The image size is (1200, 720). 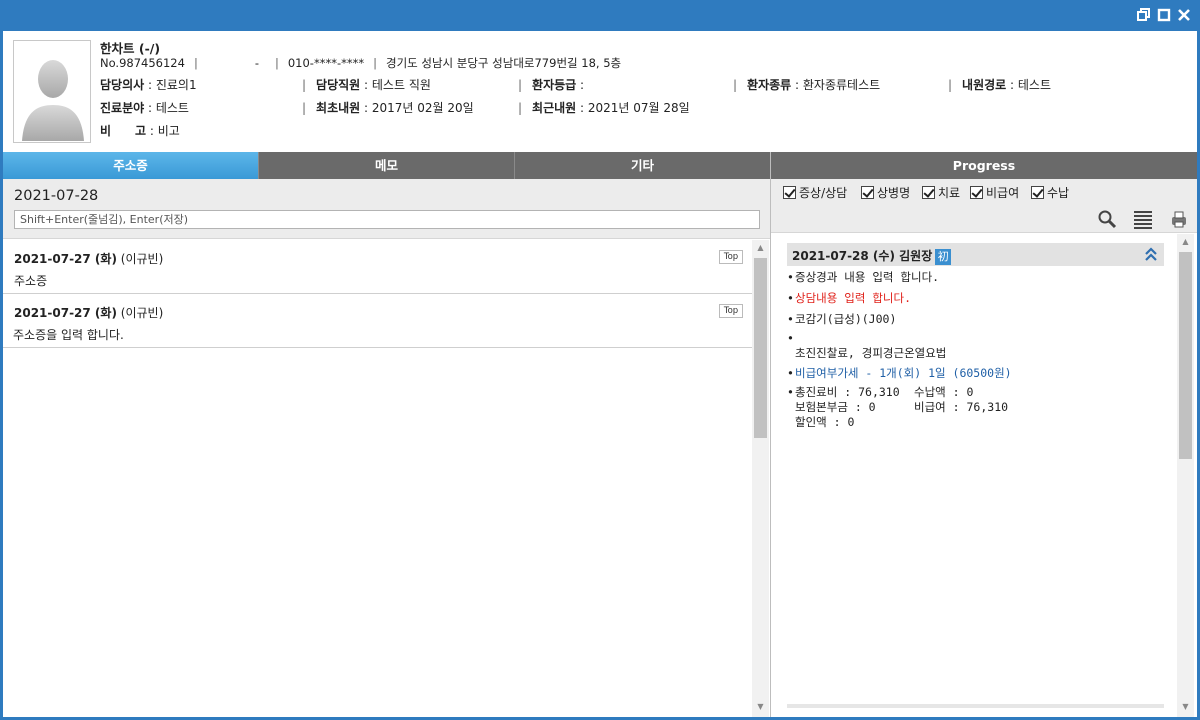 I want to click on patient-number: No.987456124, so click(x=142, y=63).